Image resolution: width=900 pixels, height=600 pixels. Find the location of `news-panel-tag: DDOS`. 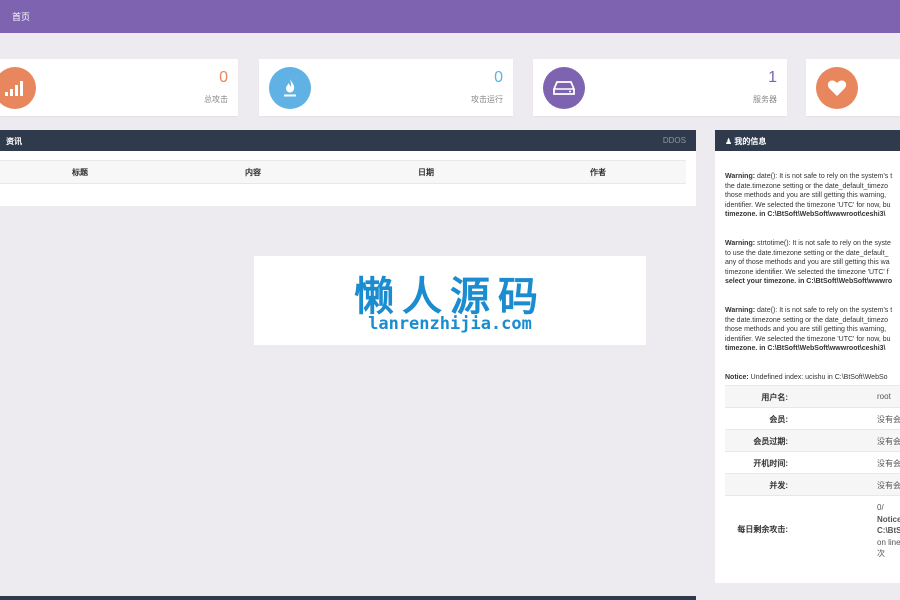

news-panel-tag: DDOS is located at coordinates (674, 140).